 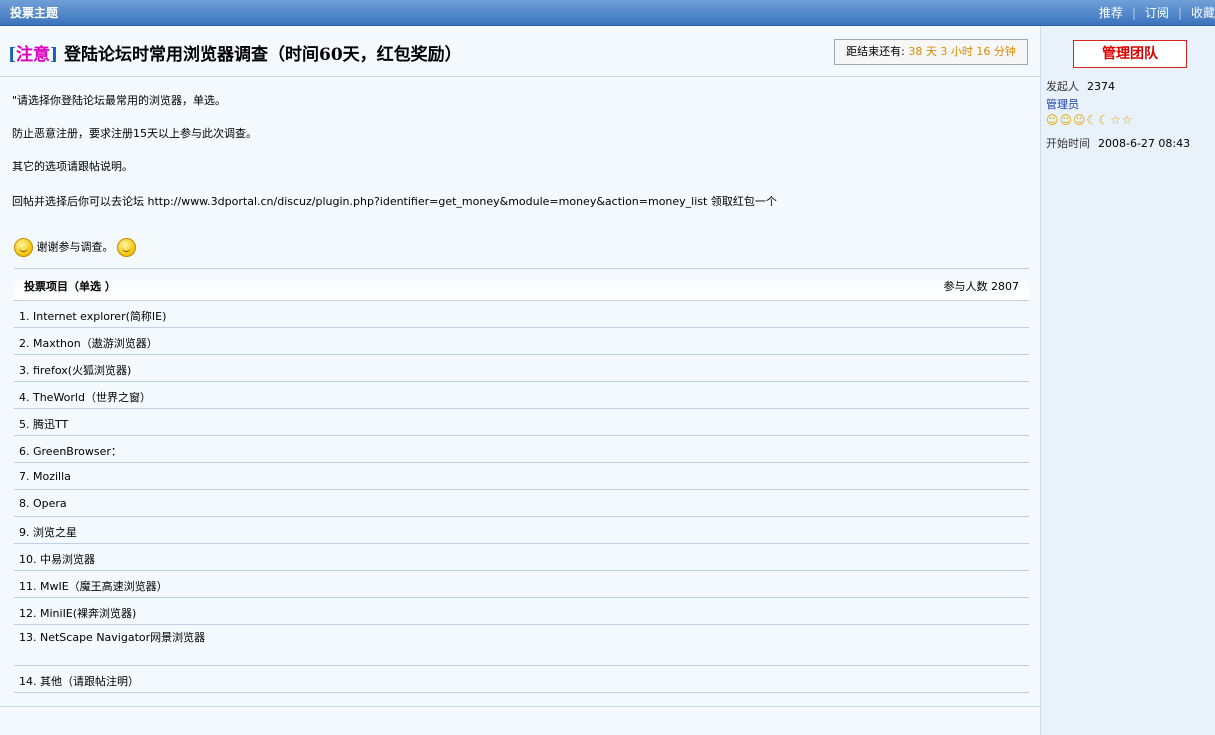 What do you see at coordinates (33, 55) in the screenshot?
I see `notice-tag: 注意` at bounding box center [33, 55].